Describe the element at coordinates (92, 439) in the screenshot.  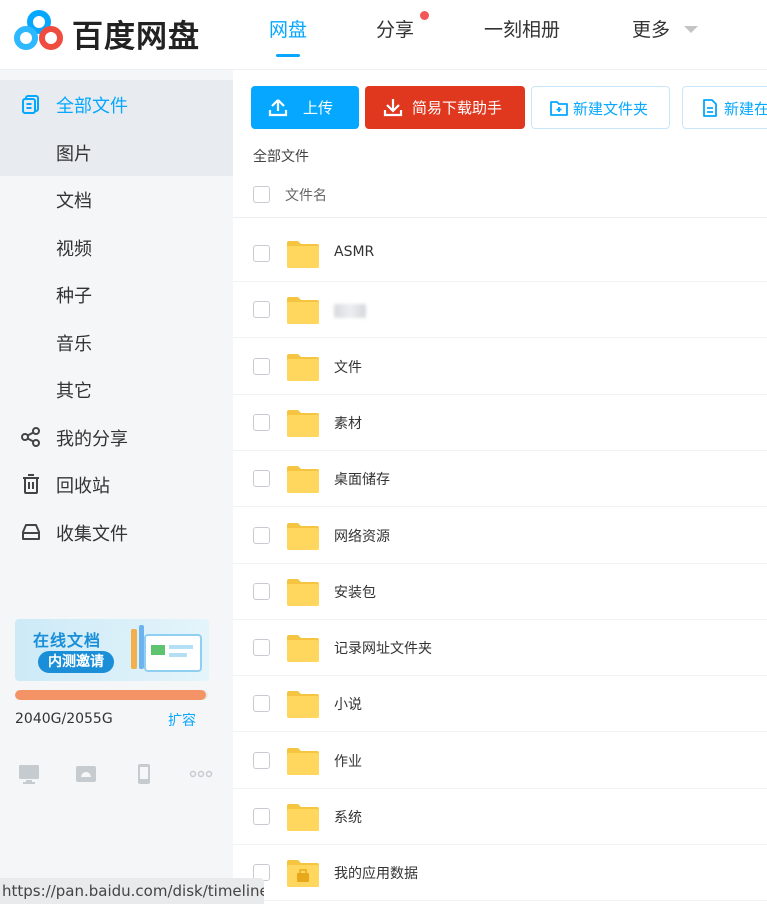
I see `sidebar-item-label: 我的分享` at that location.